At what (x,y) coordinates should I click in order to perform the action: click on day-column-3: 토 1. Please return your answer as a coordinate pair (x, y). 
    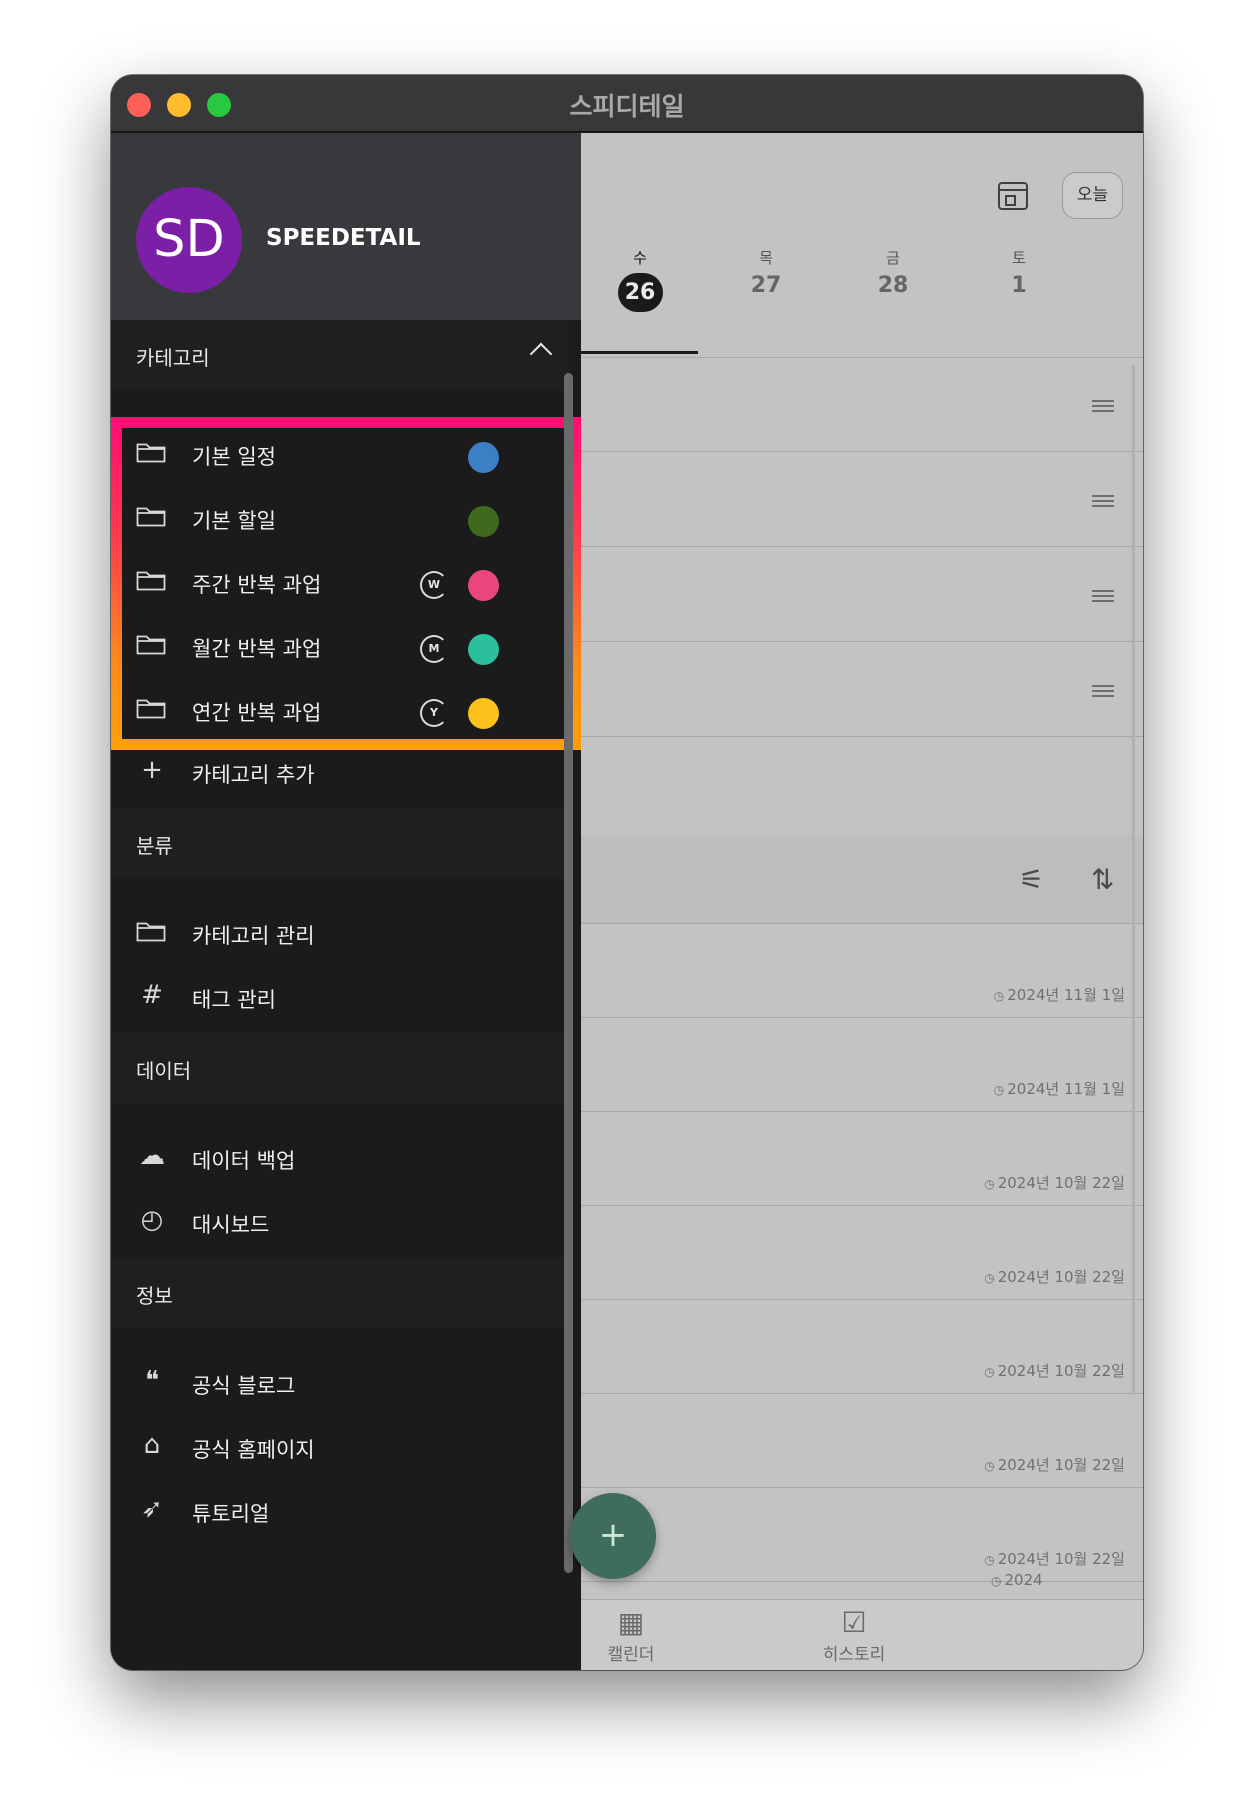
    Looking at the image, I should click on (1019, 272).